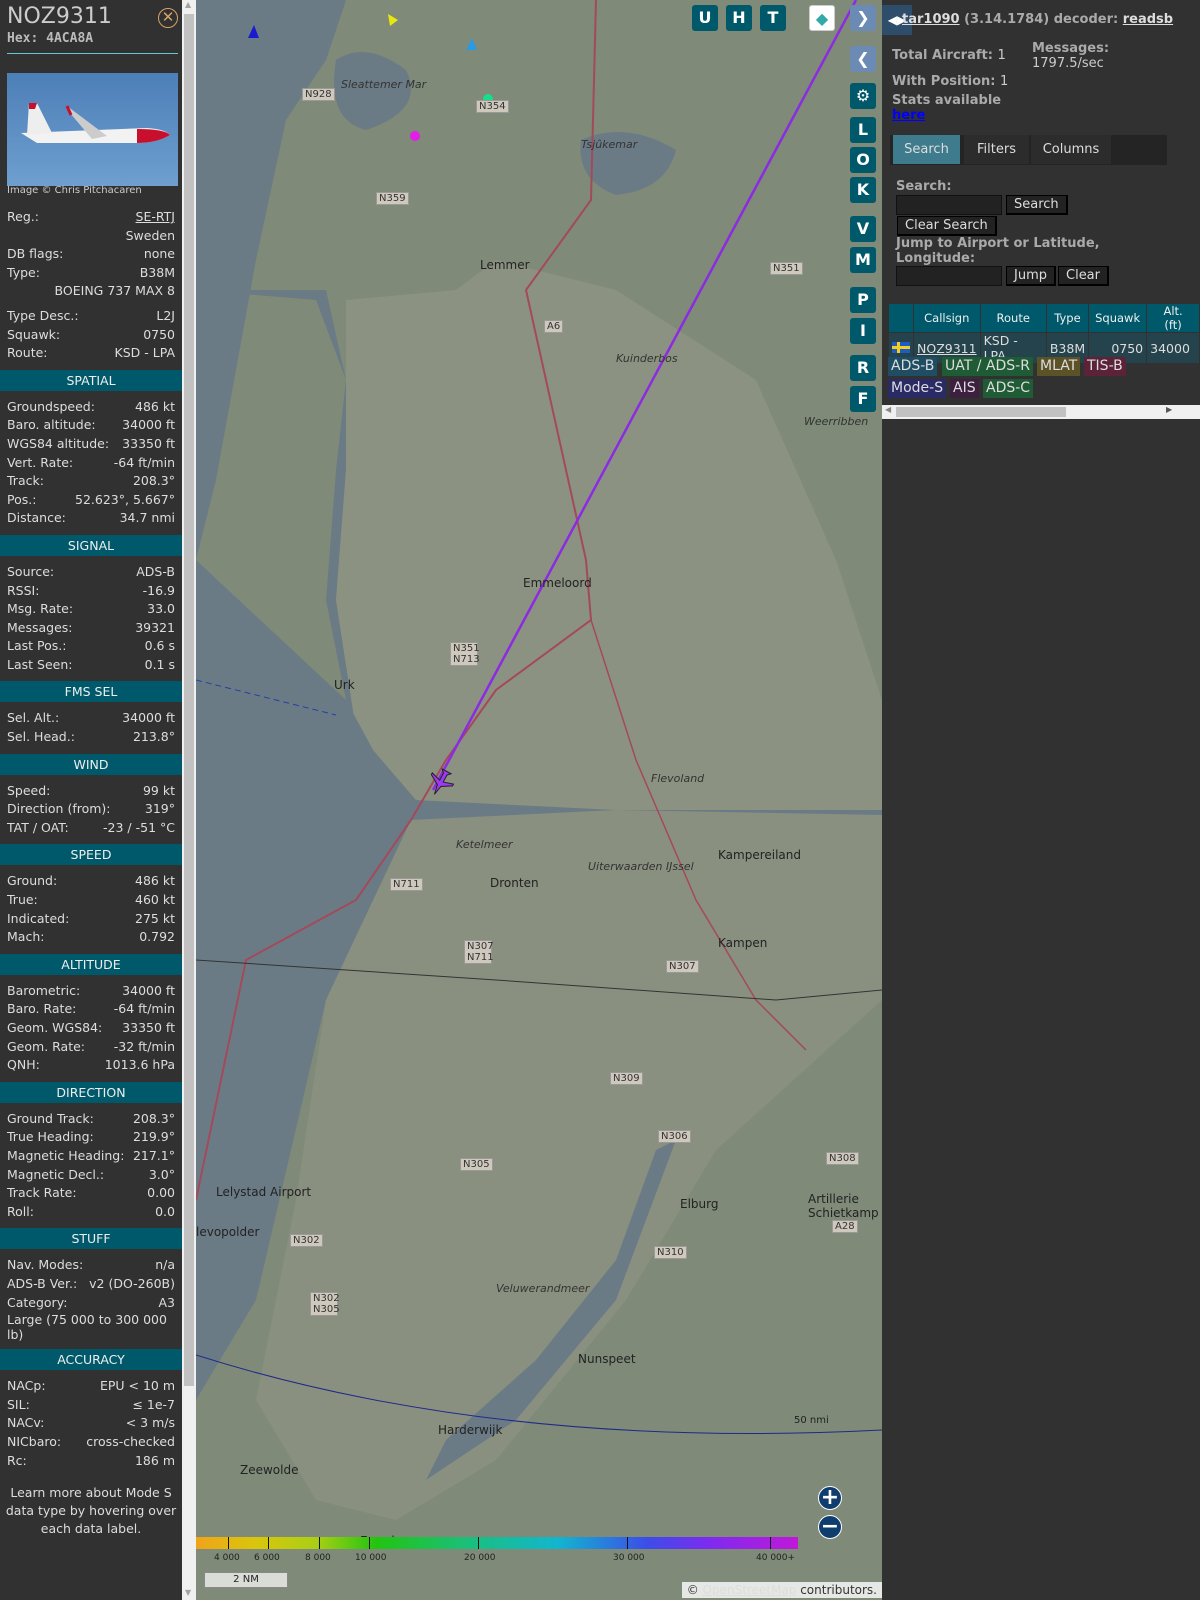 The image size is (1200, 1600). I want to click on row-label: Rc:, so click(17, 1461).